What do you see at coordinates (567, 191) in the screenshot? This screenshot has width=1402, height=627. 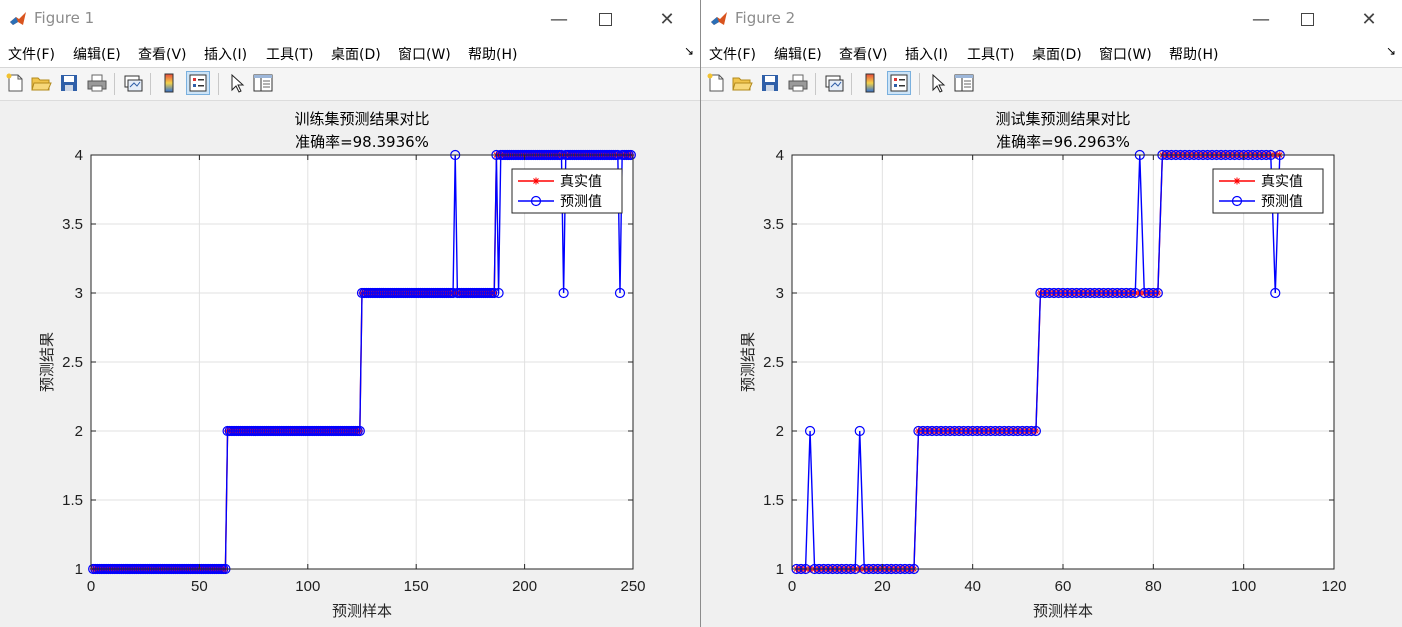 I see `legend: 真实值预测值` at bounding box center [567, 191].